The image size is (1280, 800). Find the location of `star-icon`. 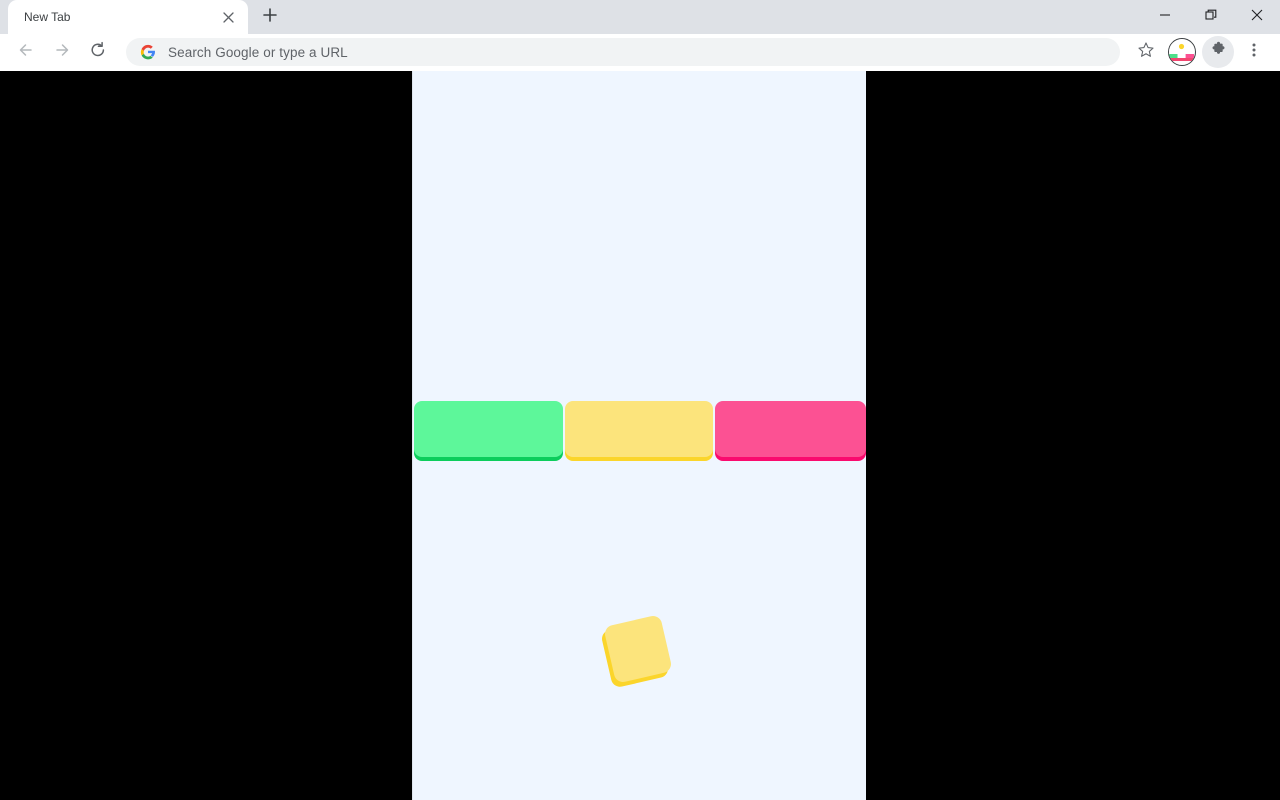

star-icon is located at coordinates (1146, 52).